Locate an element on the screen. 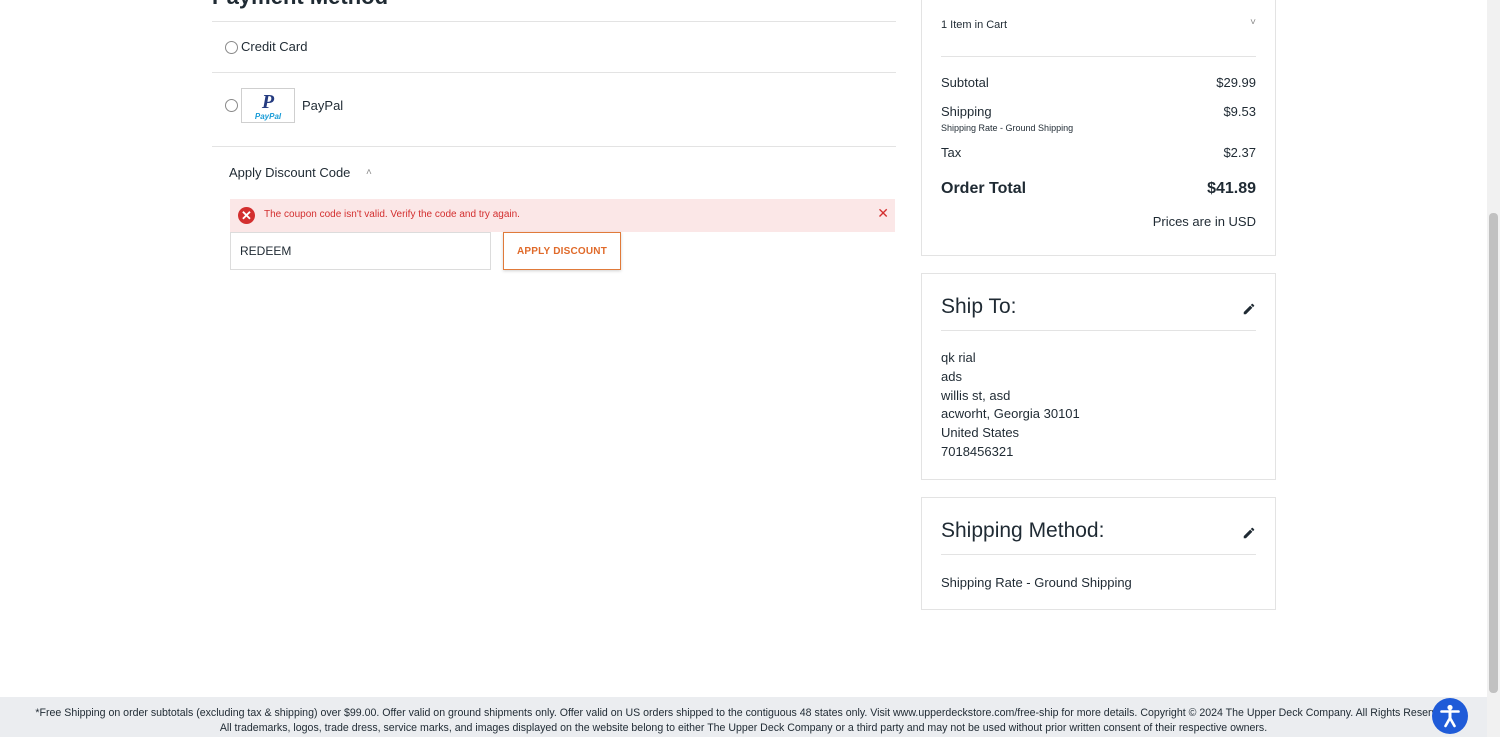 Image resolution: width=1500 pixels, height=737 pixels. coupon-code-input is located at coordinates (360, 251).